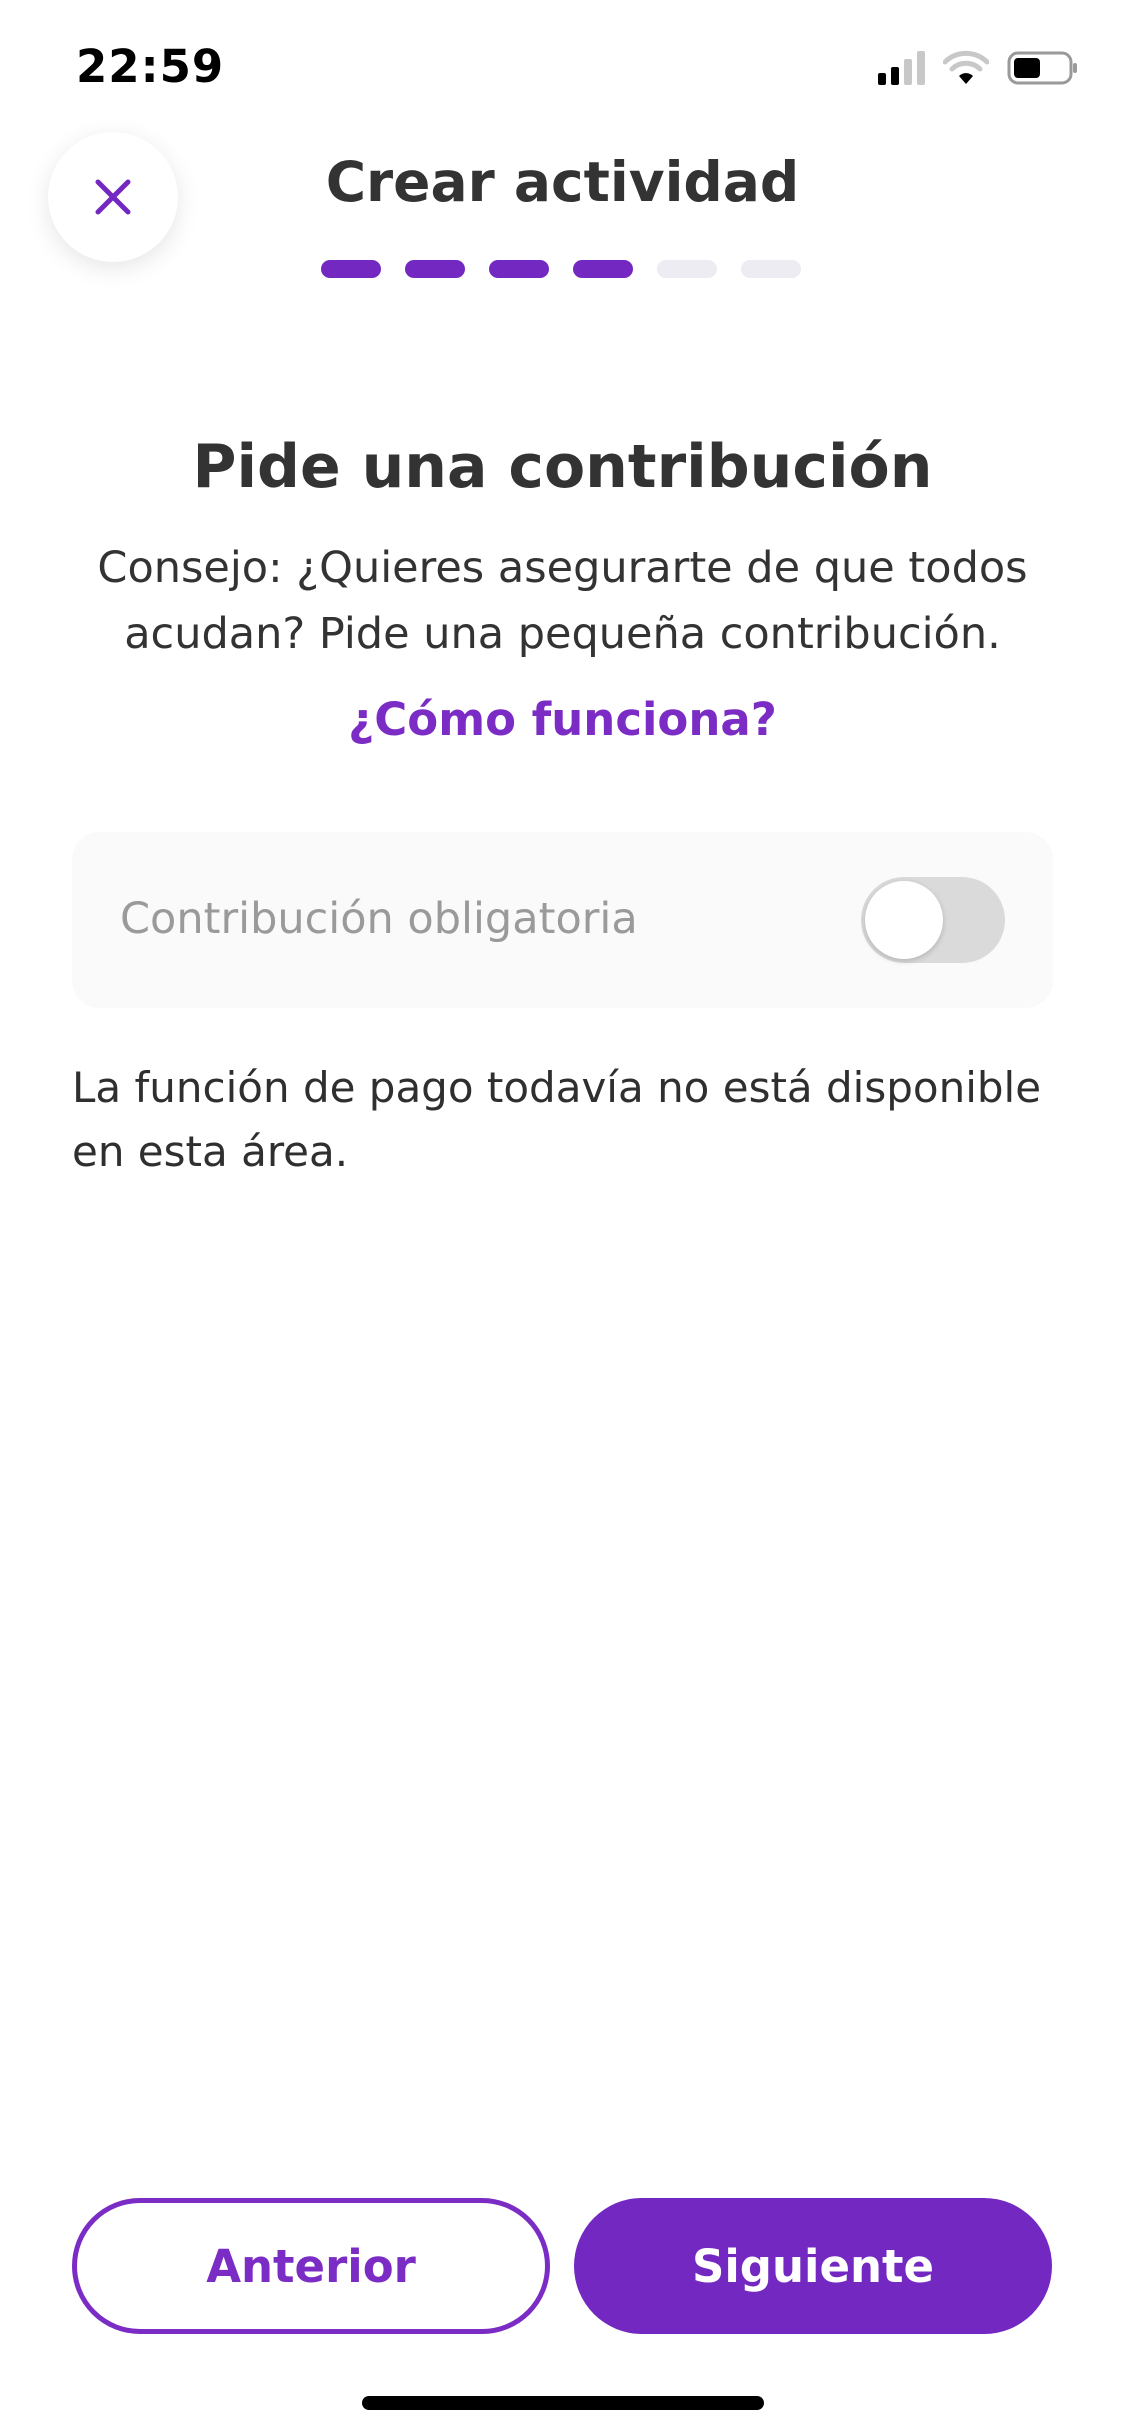 The width and height of the screenshot is (1125, 2436). What do you see at coordinates (904, 920) in the screenshot?
I see `toggle-knob` at bounding box center [904, 920].